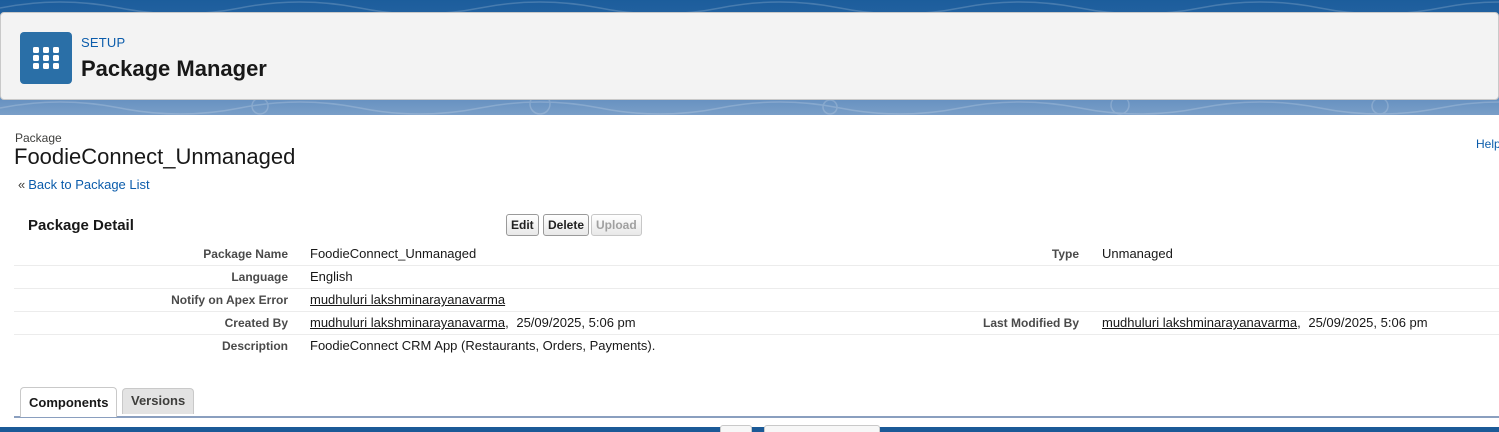  What do you see at coordinates (229, 300) in the screenshot?
I see `field-label: Notify on Apex Error` at bounding box center [229, 300].